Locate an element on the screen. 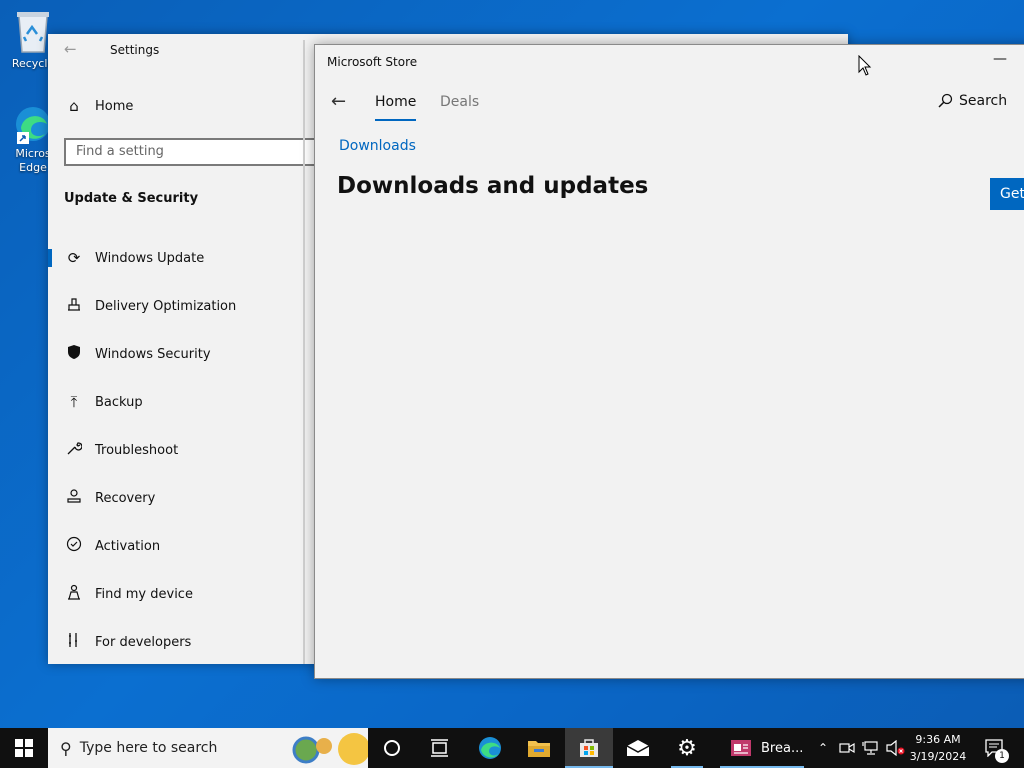 Image resolution: width=1024 pixels, height=768 pixels. taskbar-settings: ⚙ is located at coordinates (687, 748).